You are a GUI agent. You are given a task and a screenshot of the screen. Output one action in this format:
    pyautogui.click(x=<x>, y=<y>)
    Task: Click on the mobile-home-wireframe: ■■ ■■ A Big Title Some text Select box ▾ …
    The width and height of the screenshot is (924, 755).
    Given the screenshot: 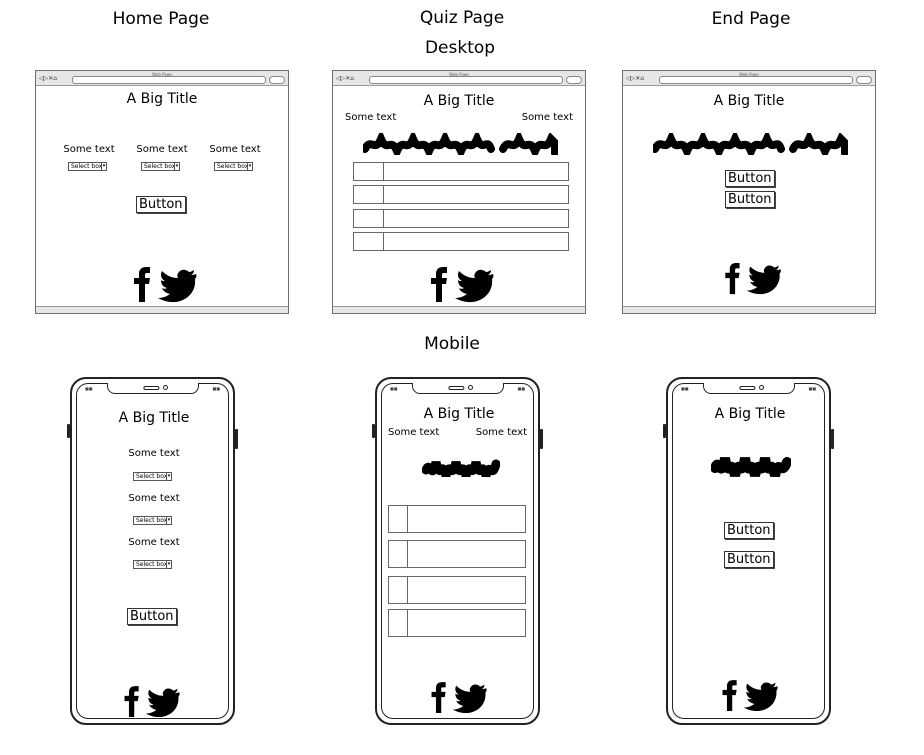 What is the action you would take?
    pyautogui.click(x=152, y=551)
    